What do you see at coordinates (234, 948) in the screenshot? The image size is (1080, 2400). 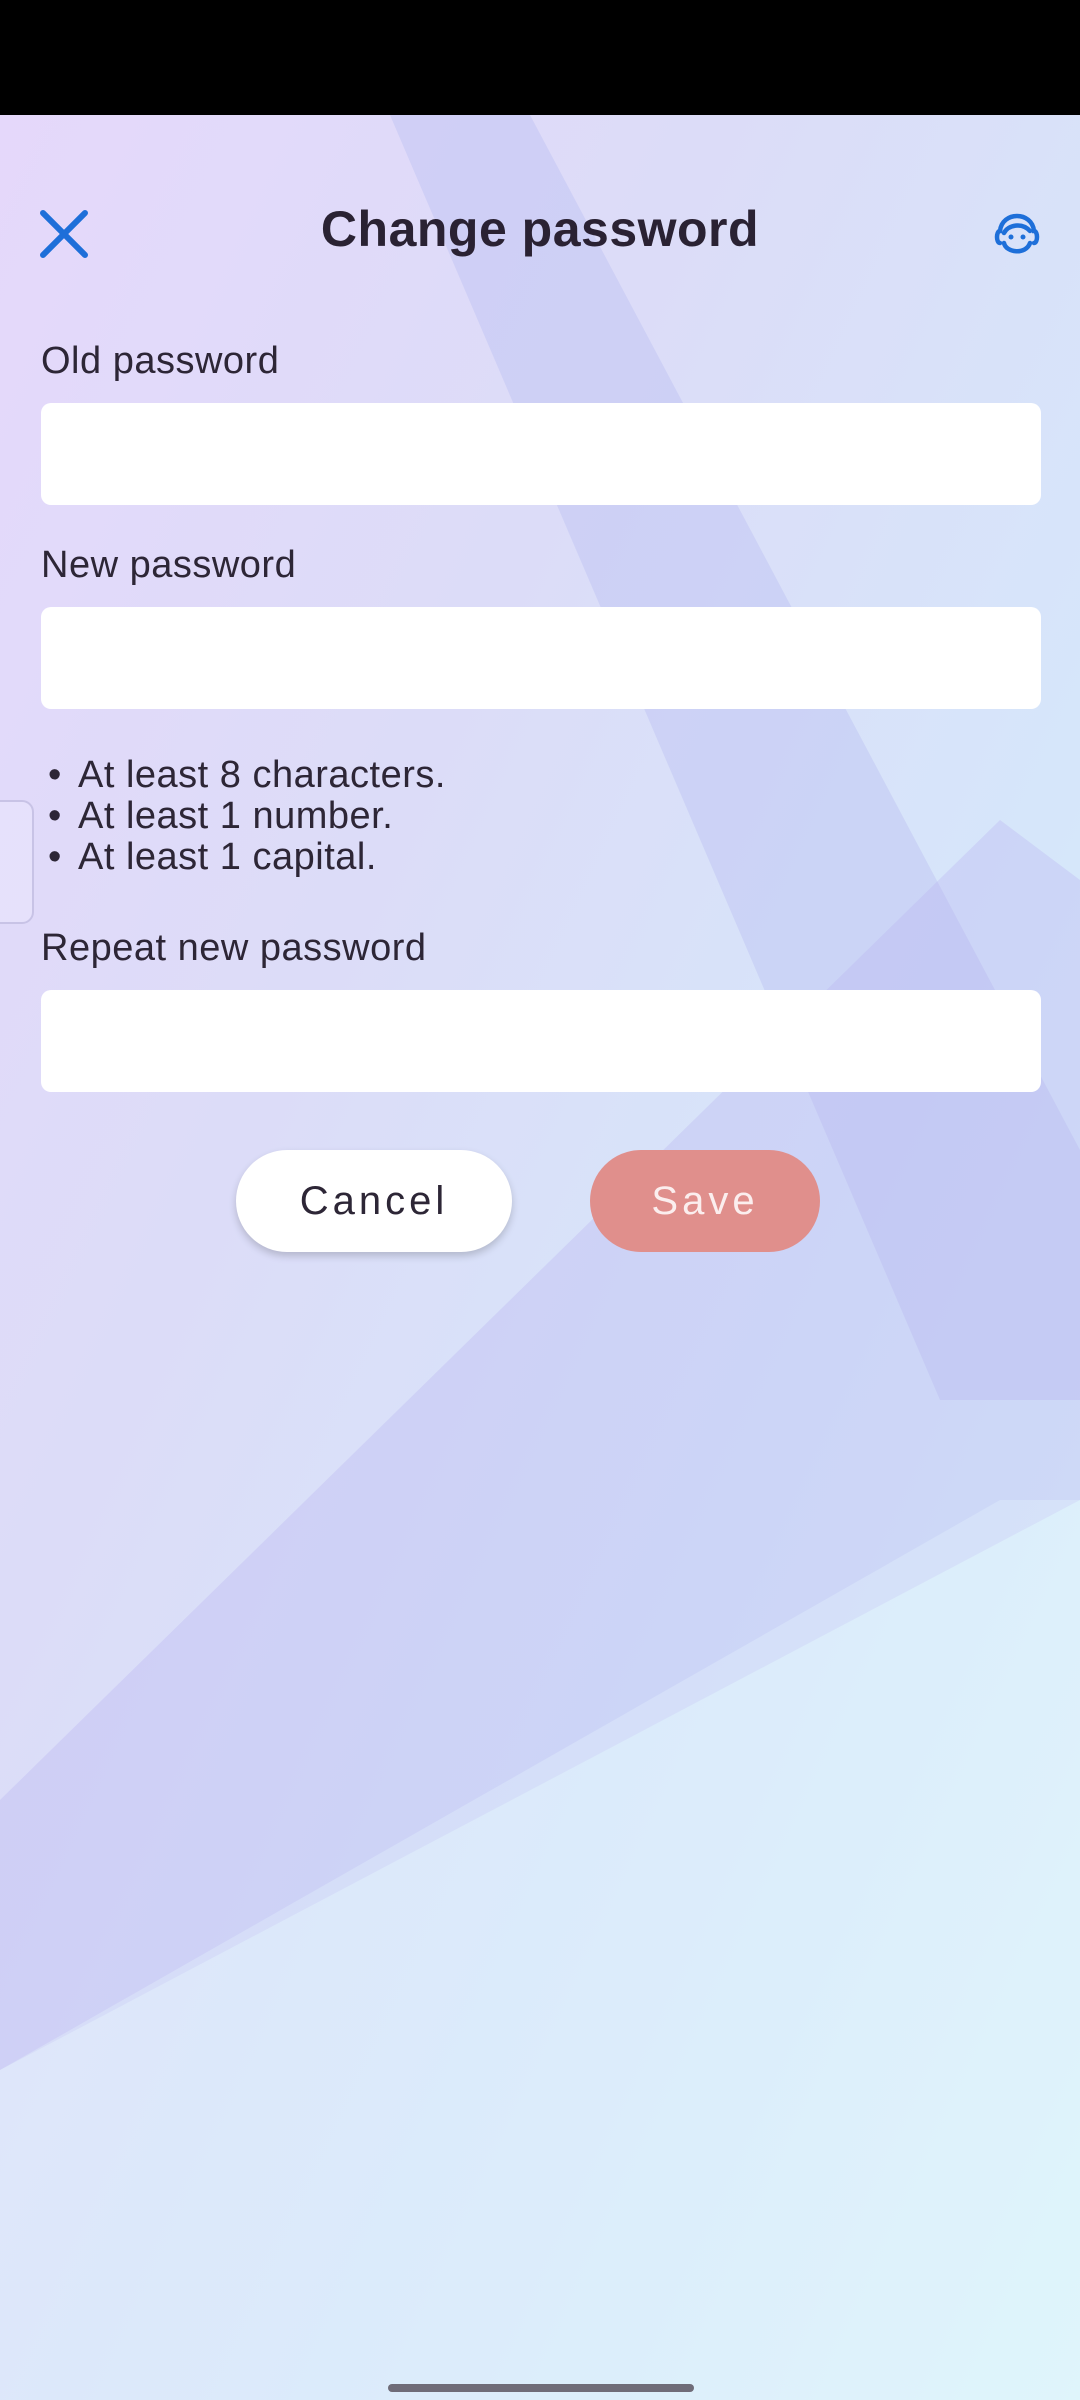 I see `repeat-password-label: Repeat new password` at bounding box center [234, 948].